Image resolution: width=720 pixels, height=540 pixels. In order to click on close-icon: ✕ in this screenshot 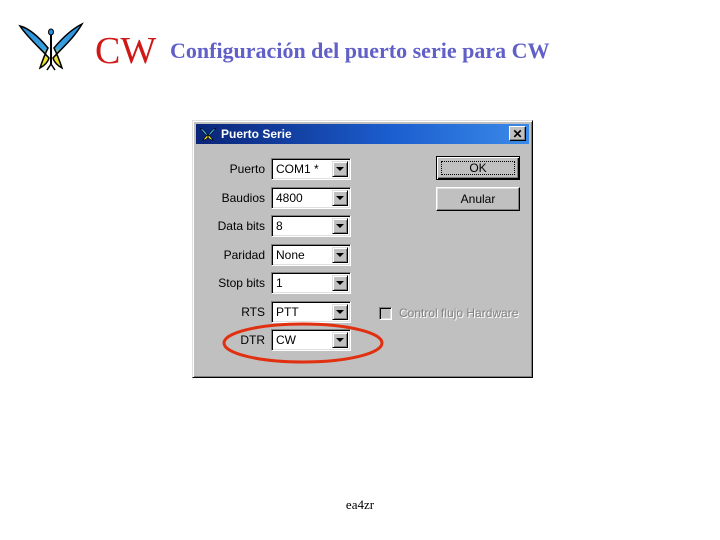, I will do `click(517, 133)`.